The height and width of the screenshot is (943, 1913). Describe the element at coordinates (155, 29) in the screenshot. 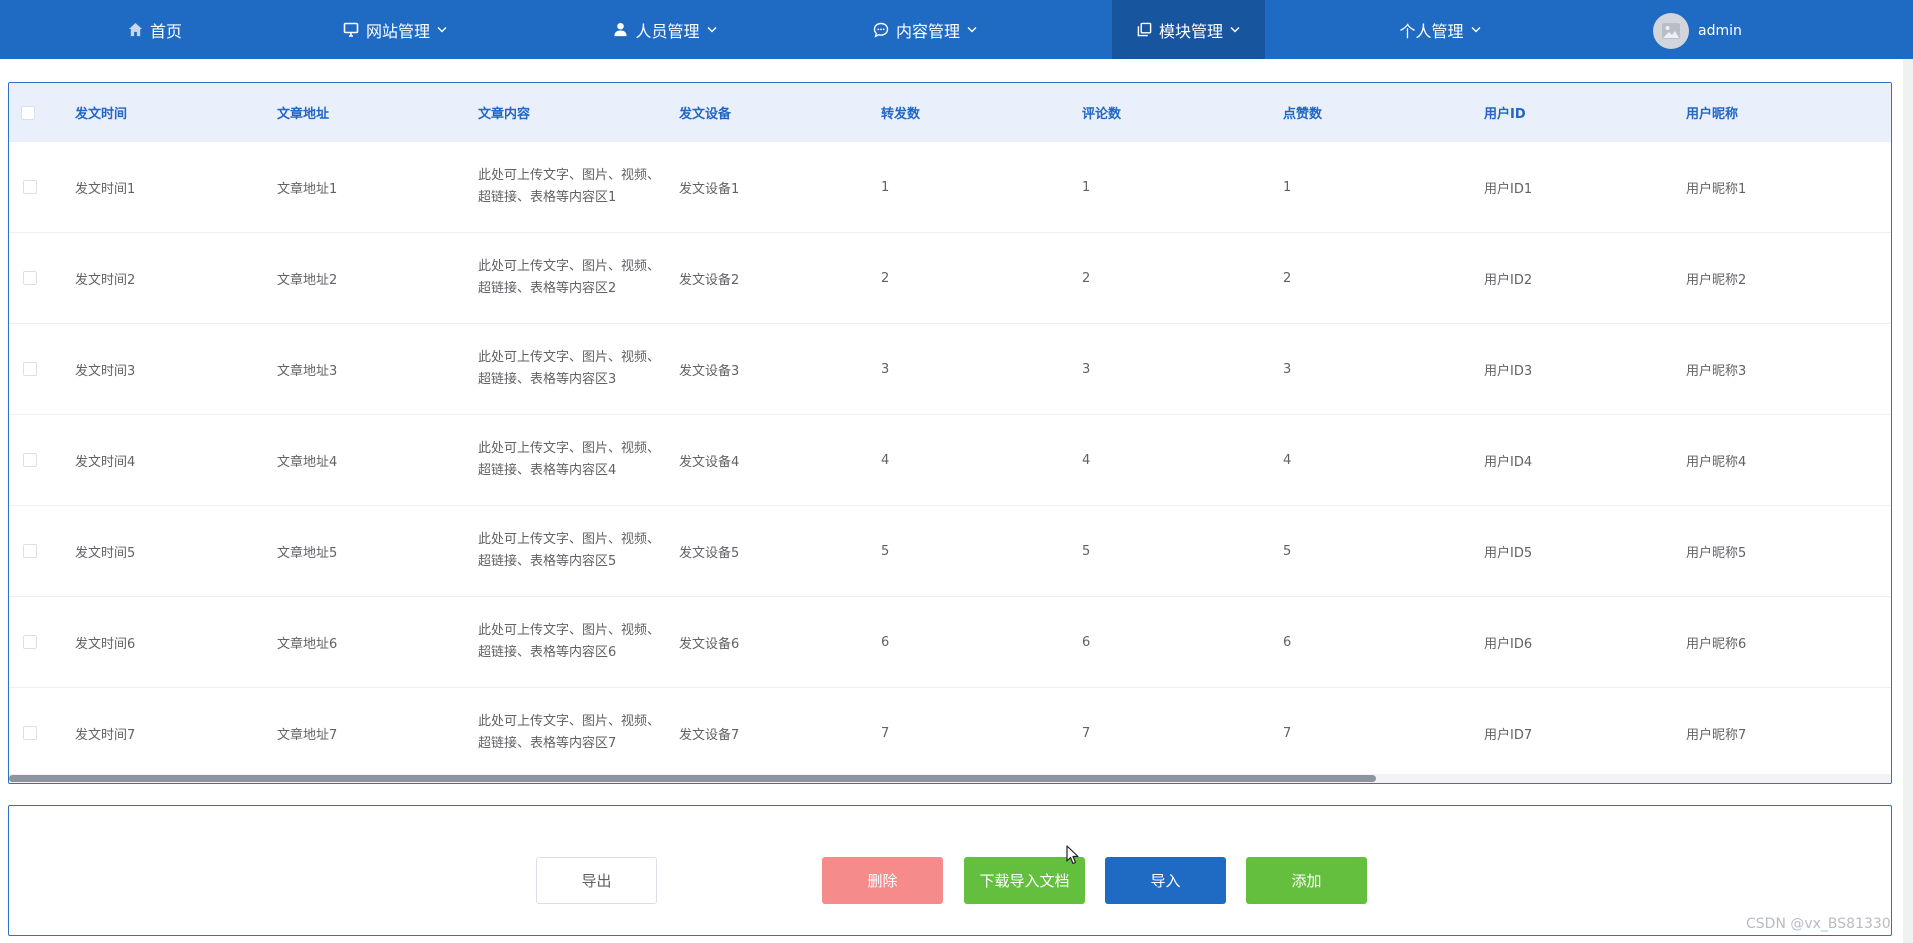

I see `nav-home: 首页` at that location.